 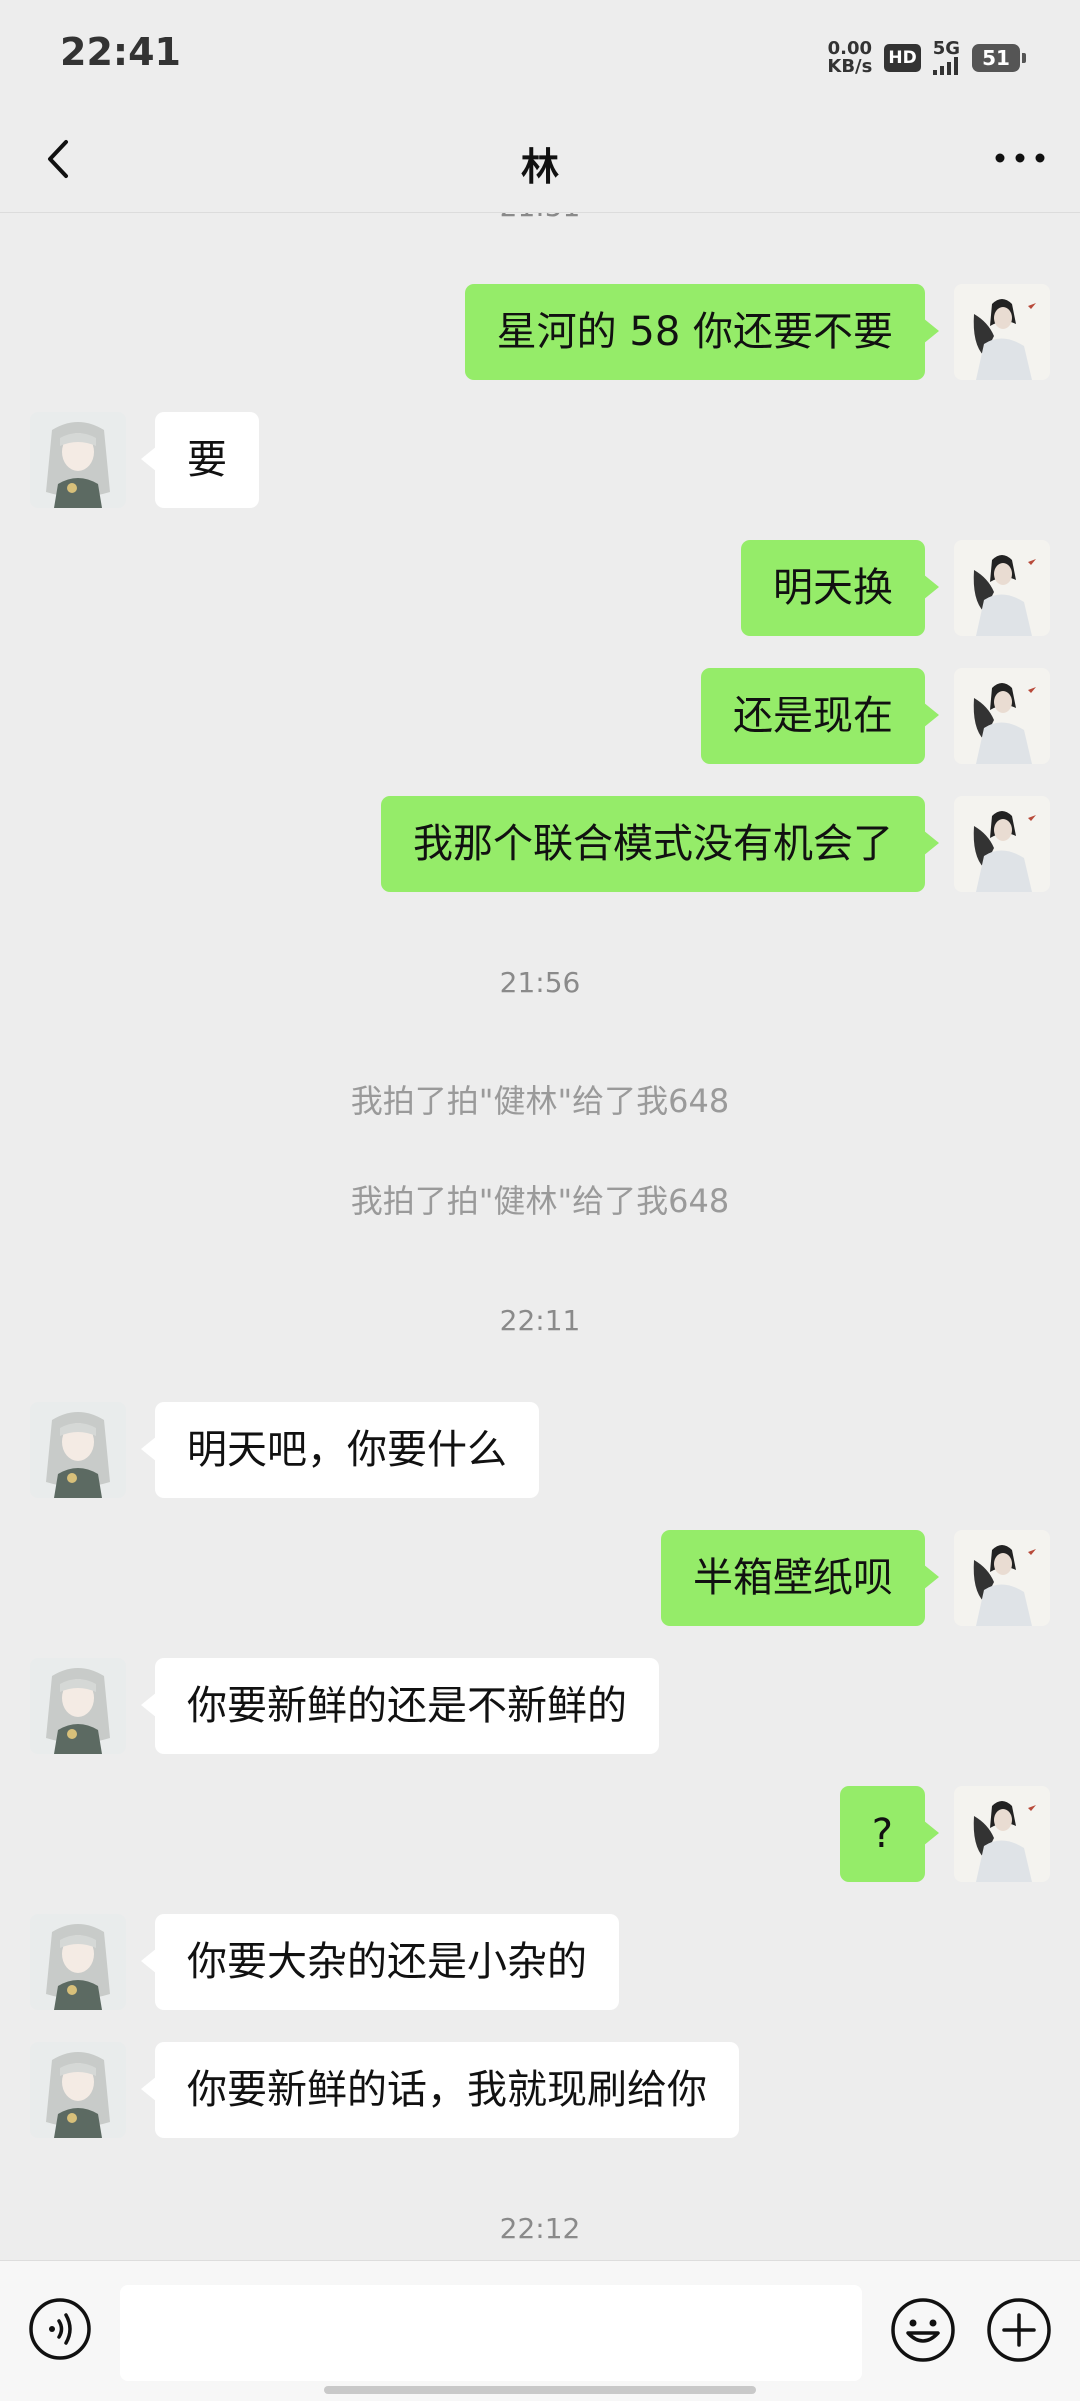 What do you see at coordinates (540, 1320) in the screenshot?
I see `timestamp: 22:11` at bounding box center [540, 1320].